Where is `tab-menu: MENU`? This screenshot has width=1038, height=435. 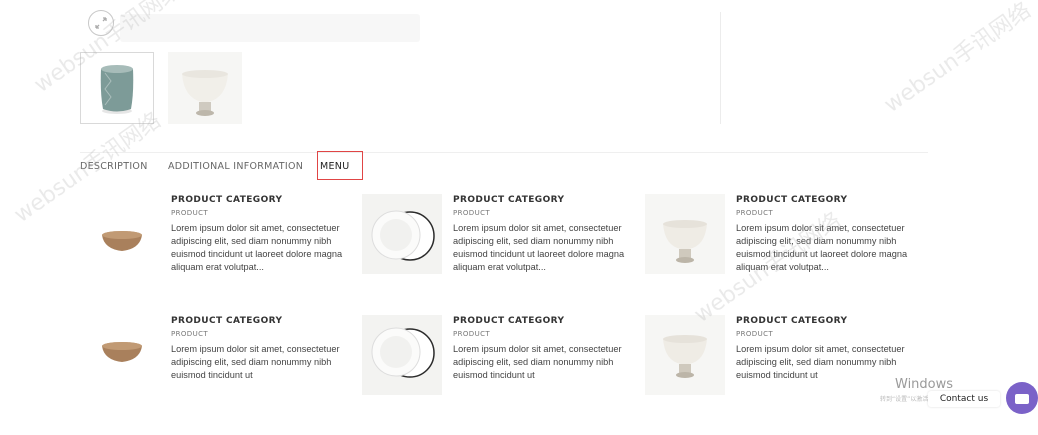 tab-menu: MENU is located at coordinates (334, 166).